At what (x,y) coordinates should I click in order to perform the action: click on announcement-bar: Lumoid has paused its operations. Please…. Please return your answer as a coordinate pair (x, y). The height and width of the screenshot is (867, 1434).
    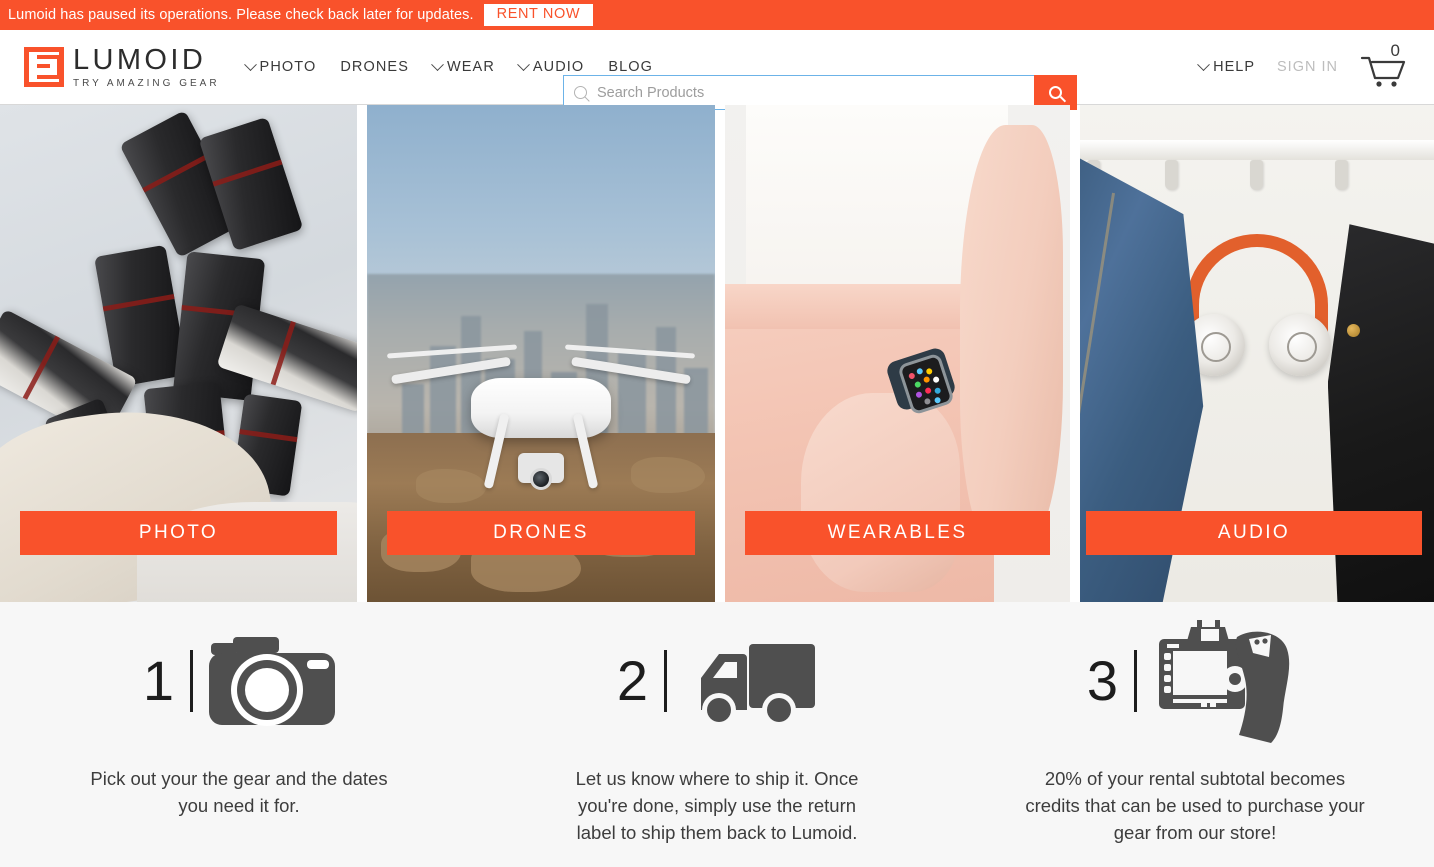
    Looking at the image, I should click on (717, 15).